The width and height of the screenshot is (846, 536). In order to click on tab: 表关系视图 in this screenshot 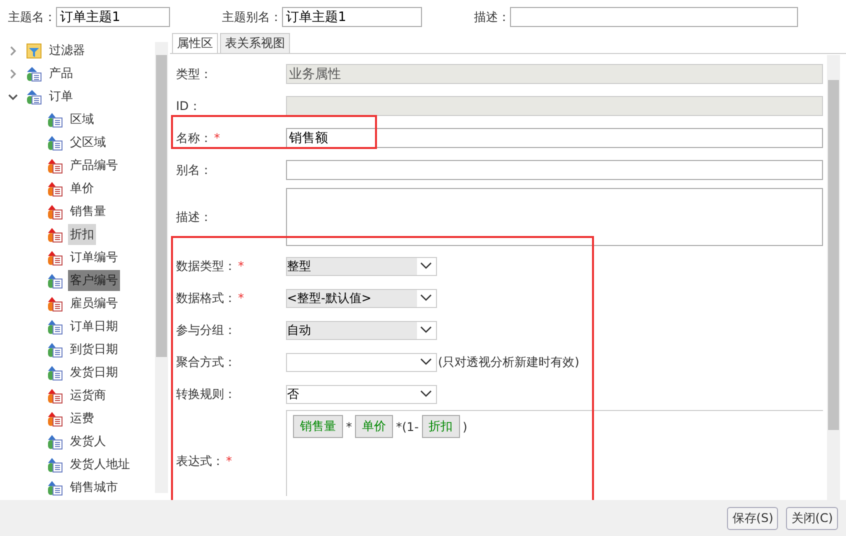, I will do `click(255, 43)`.